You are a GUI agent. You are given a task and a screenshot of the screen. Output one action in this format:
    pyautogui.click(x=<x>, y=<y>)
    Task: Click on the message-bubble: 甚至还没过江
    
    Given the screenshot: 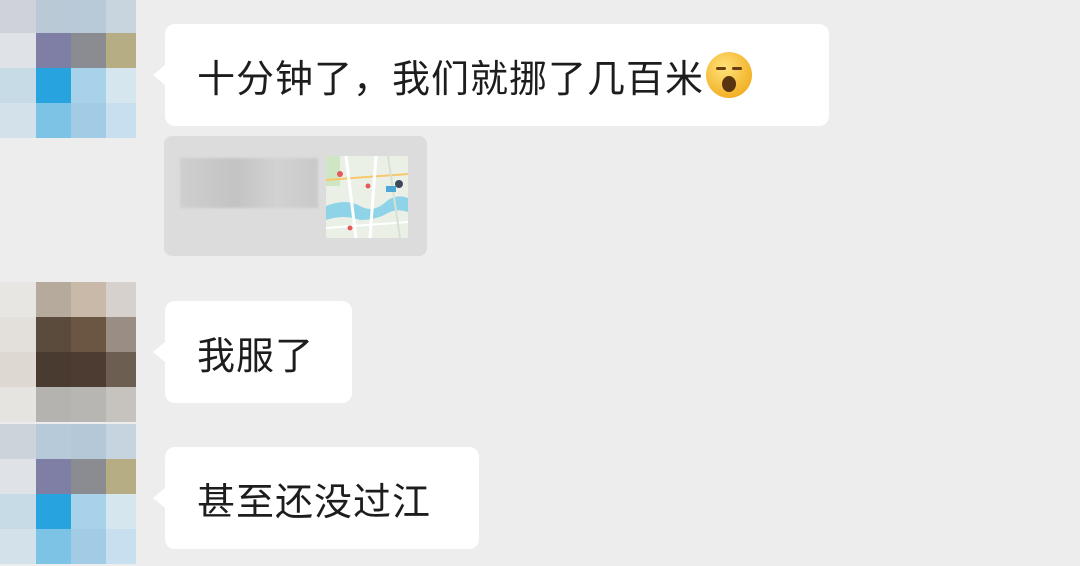 What is the action you would take?
    pyautogui.click(x=316, y=498)
    